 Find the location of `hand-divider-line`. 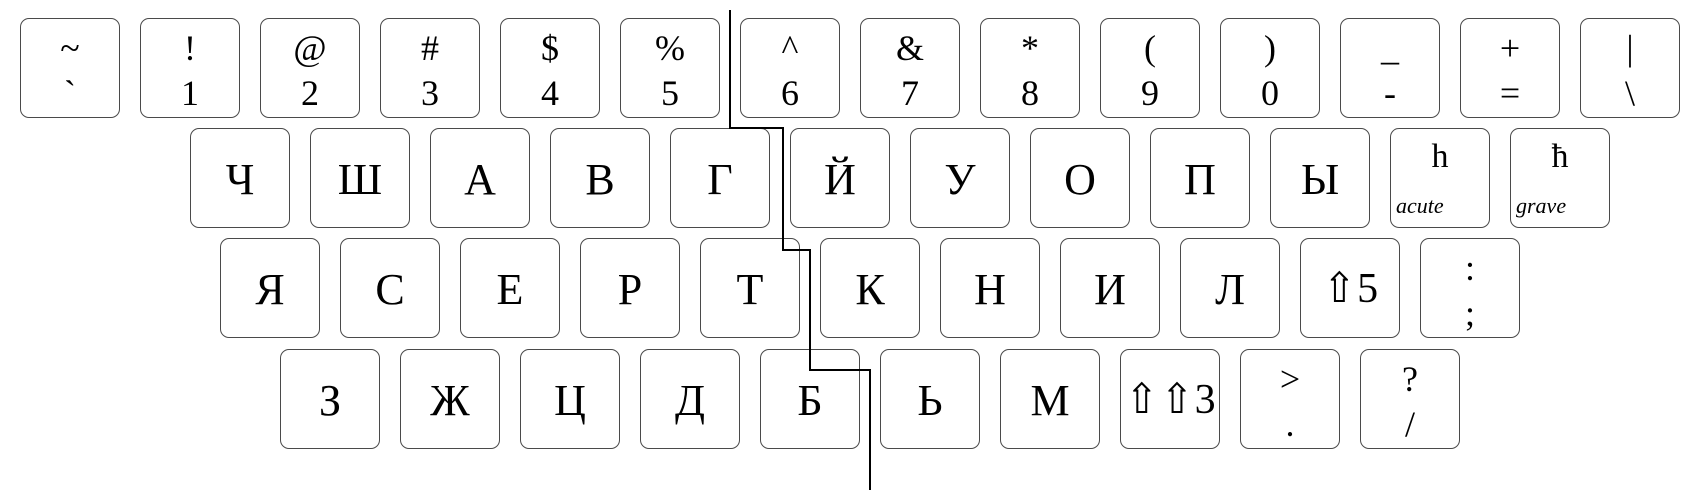

hand-divider-line is located at coordinates (800, 250).